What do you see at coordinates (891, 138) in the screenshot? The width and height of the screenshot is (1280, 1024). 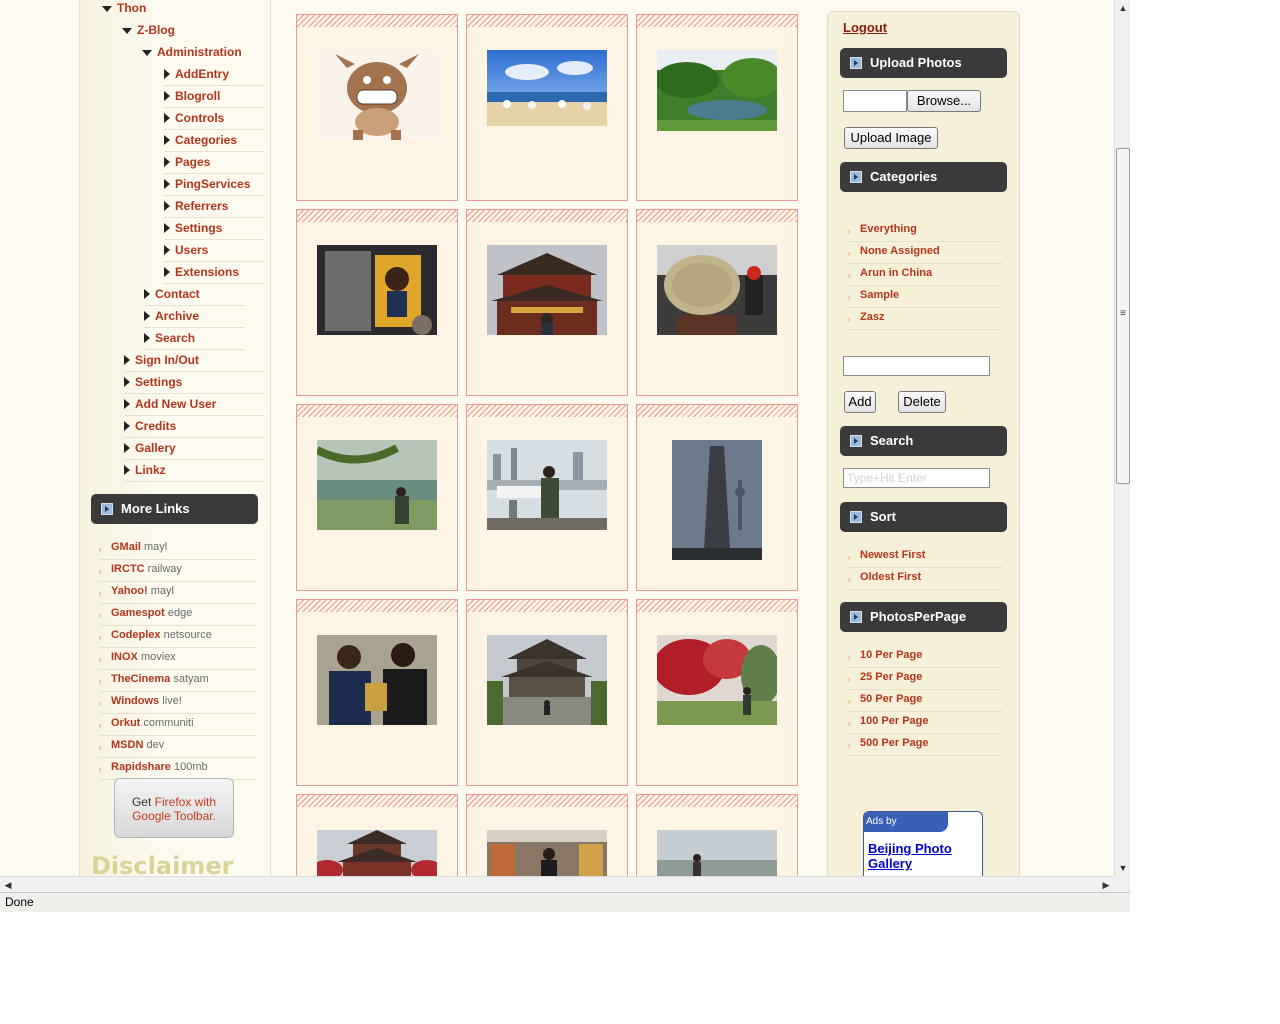 I see `upload-image-button: Upload Image` at bounding box center [891, 138].